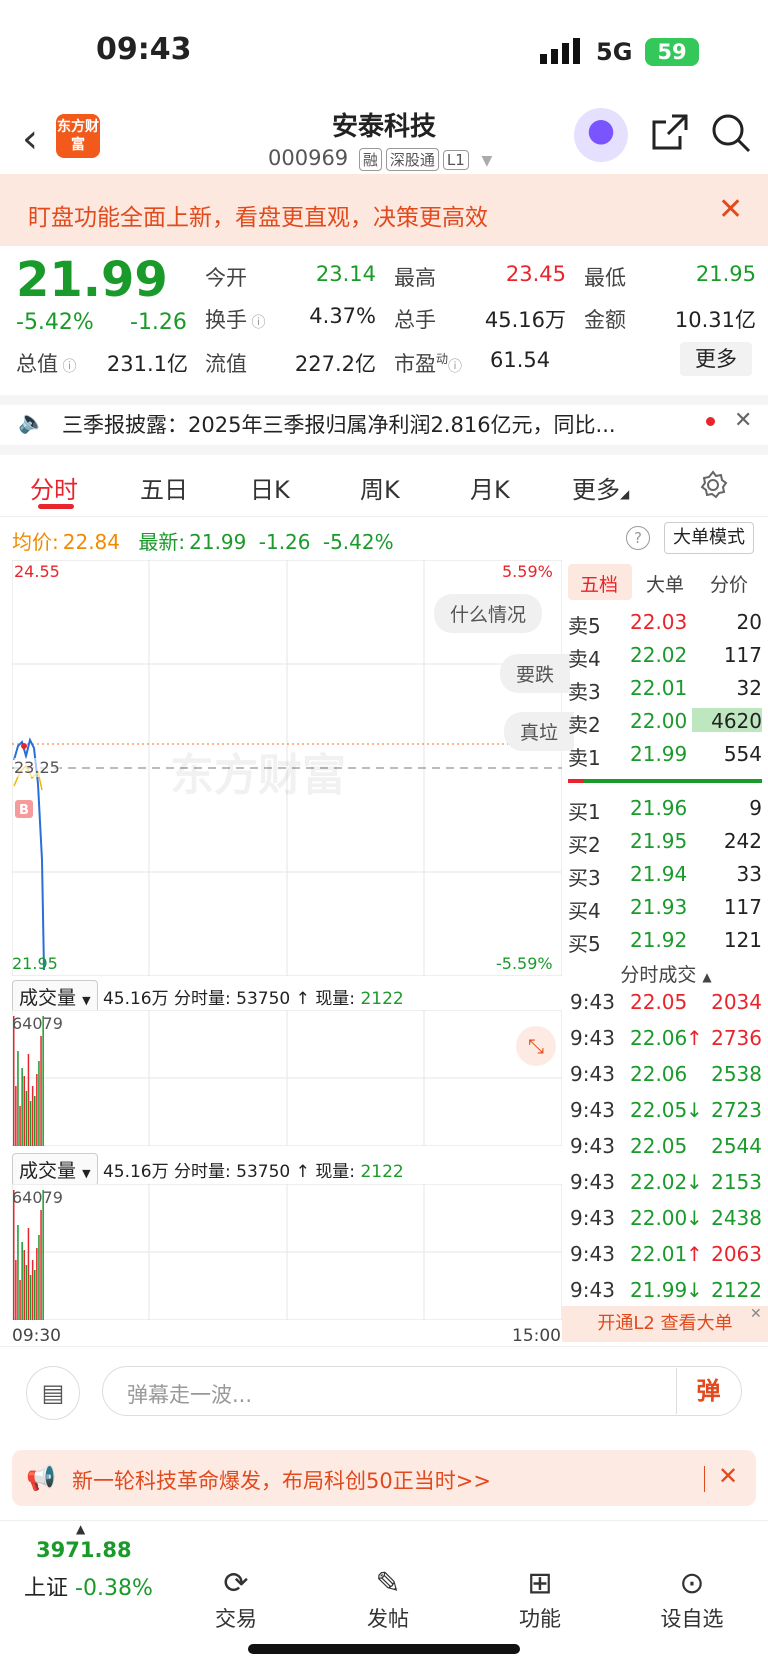  Describe the element at coordinates (388, 1583) in the screenshot. I see `edit-icon: ✎` at that location.